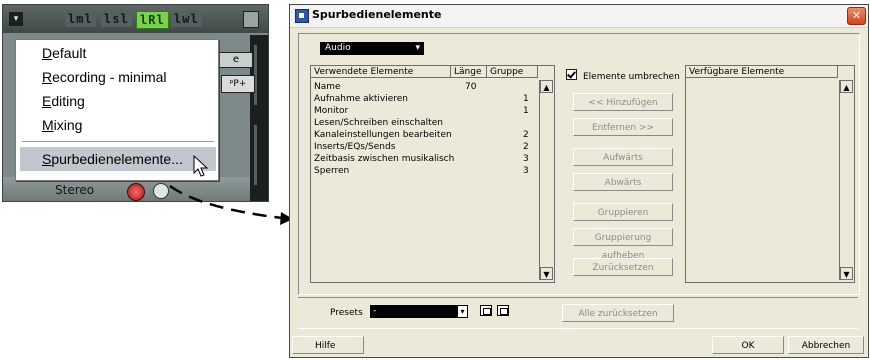  What do you see at coordinates (372, 48) in the screenshot?
I see `track-type-select: Audio ▾` at bounding box center [372, 48].